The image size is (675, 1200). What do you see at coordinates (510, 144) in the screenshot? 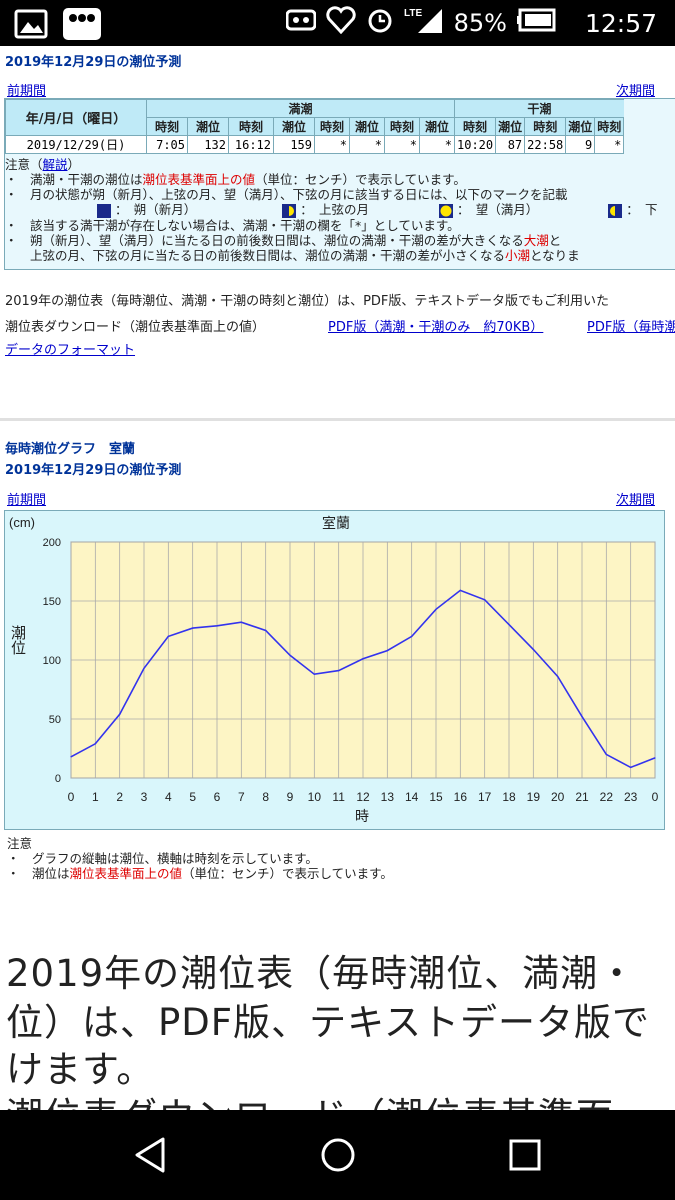
I see `table-cell: 87` at bounding box center [510, 144].